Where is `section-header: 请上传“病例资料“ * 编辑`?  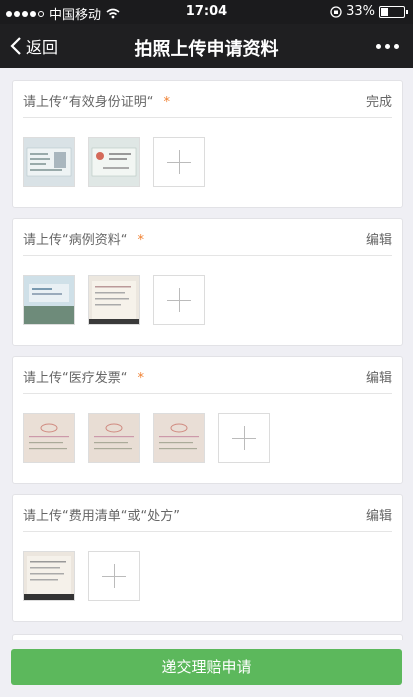
section-header: 请上传“病例资料“ * 编辑 is located at coordinates (207, 237).